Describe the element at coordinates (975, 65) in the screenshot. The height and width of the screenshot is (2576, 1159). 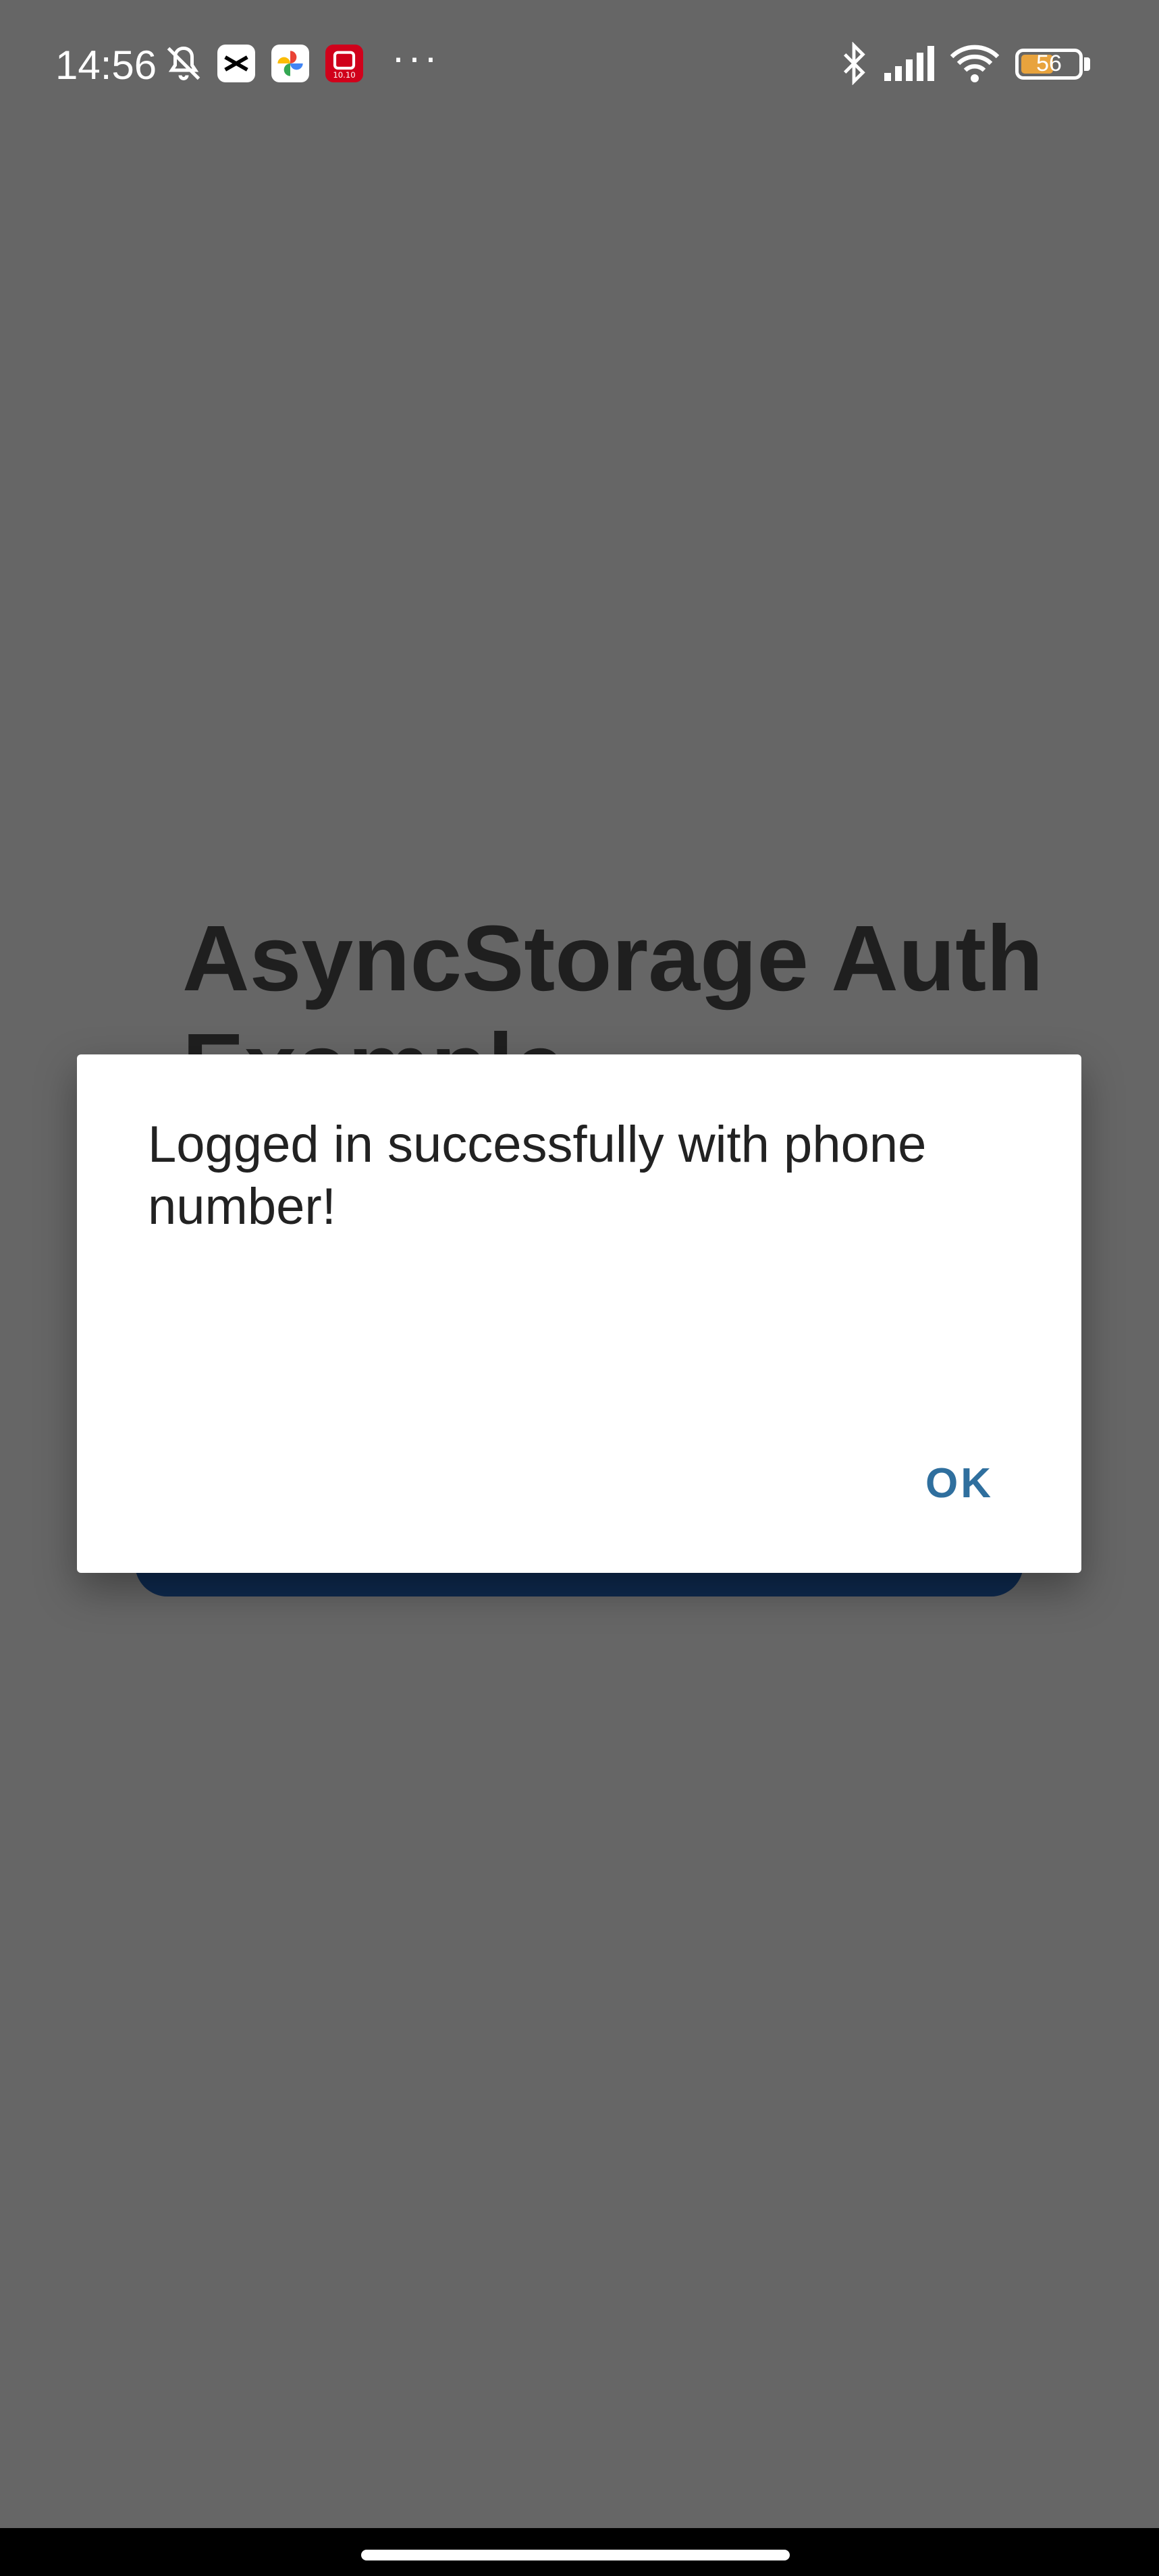
I see `wifi-icon` at that location.